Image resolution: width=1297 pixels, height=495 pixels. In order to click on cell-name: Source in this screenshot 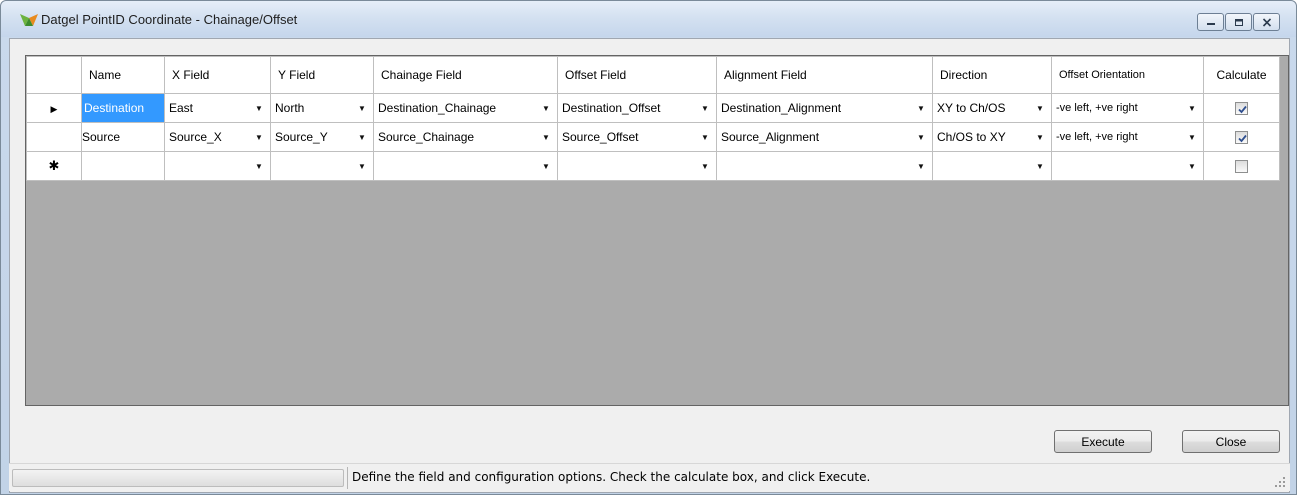, I will do `click(123, 137)`.